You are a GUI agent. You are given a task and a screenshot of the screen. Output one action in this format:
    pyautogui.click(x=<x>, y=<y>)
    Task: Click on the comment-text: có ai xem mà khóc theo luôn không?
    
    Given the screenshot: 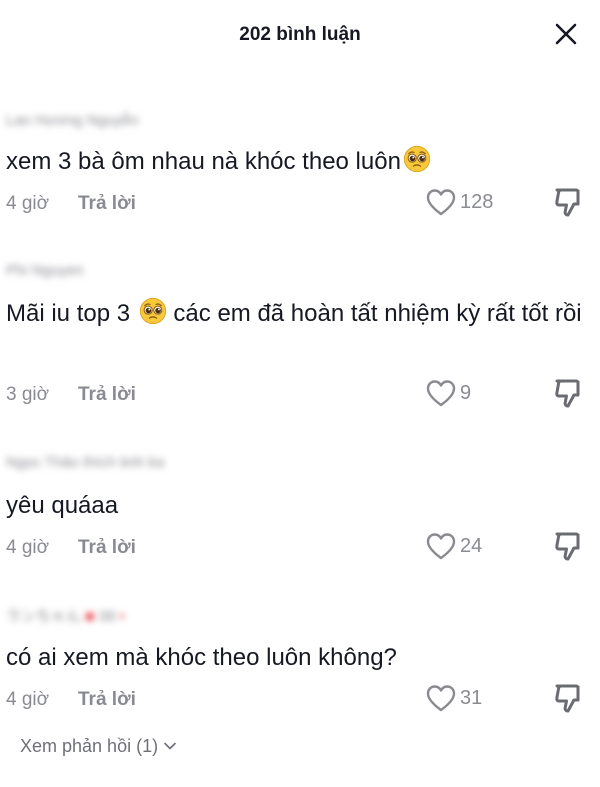 What is the action you would take?
    pyautogui.click(x=296, y=658)
    